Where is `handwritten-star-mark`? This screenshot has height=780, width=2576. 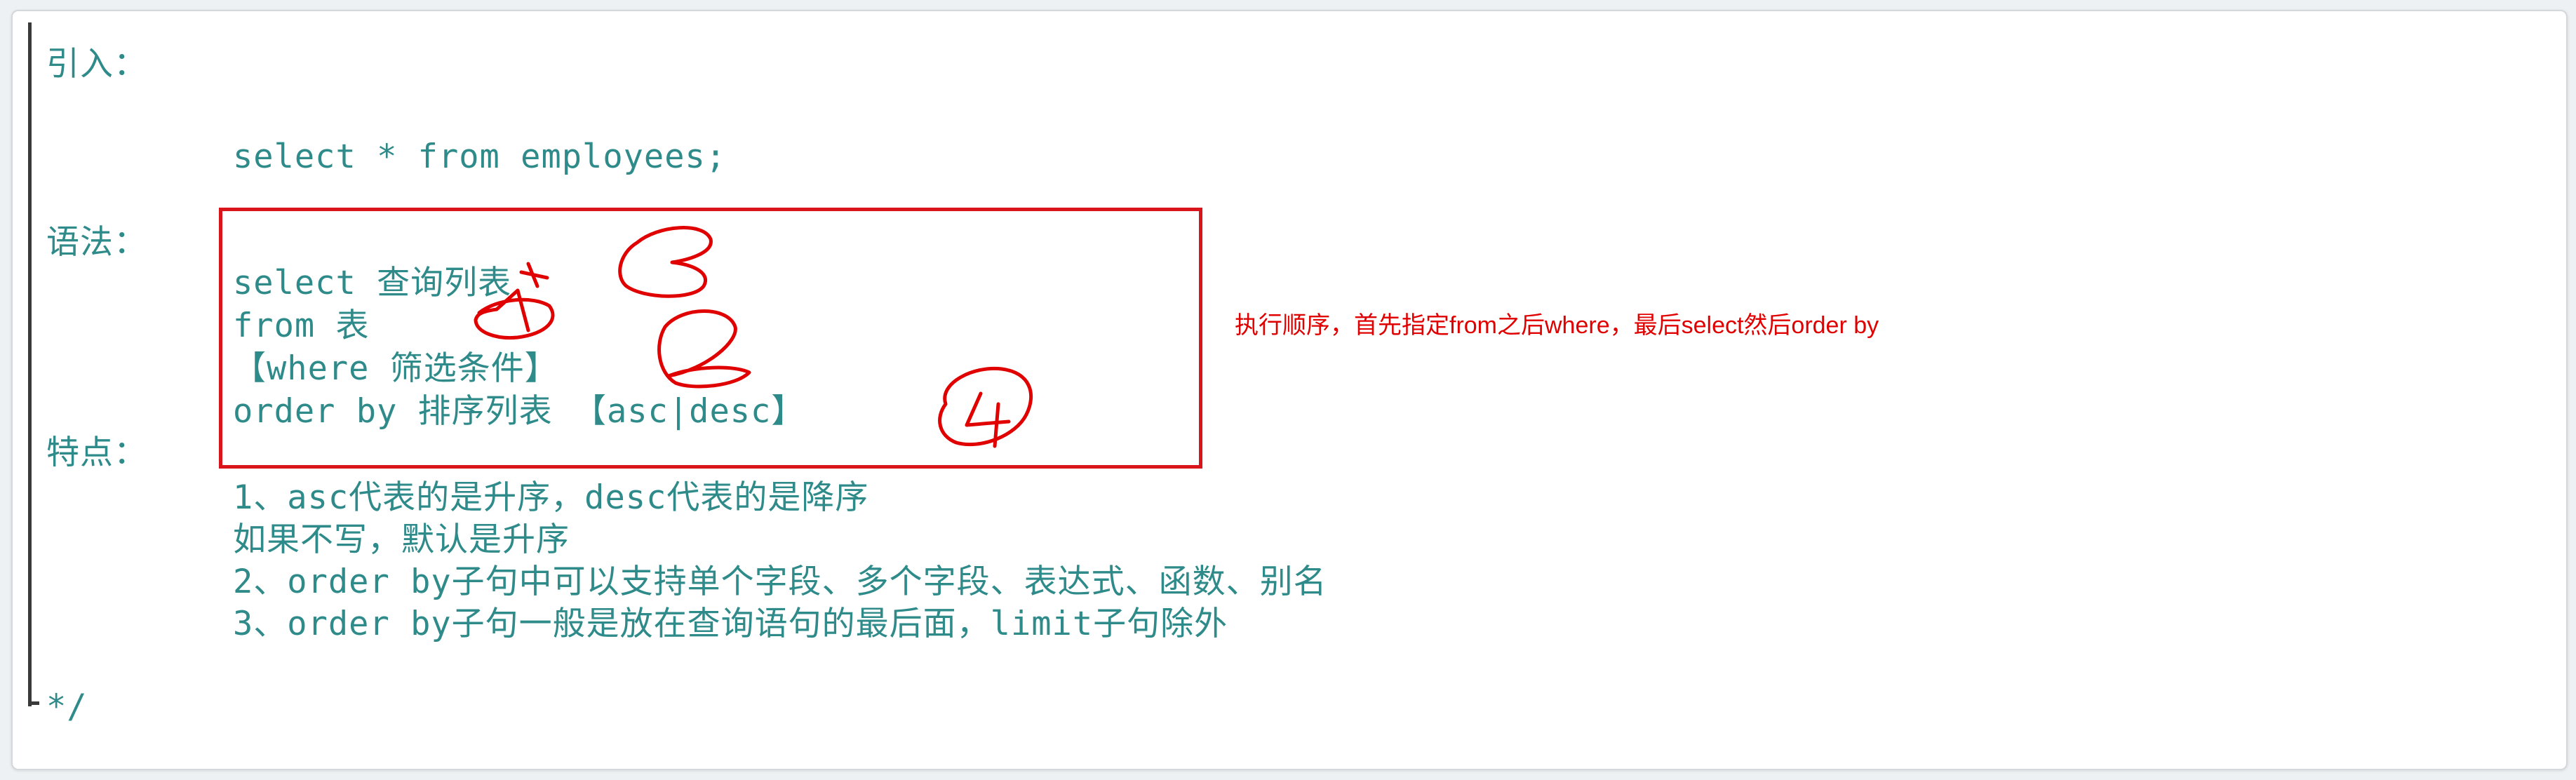 handwritten-star-mark is located at coordinates (534, 275).